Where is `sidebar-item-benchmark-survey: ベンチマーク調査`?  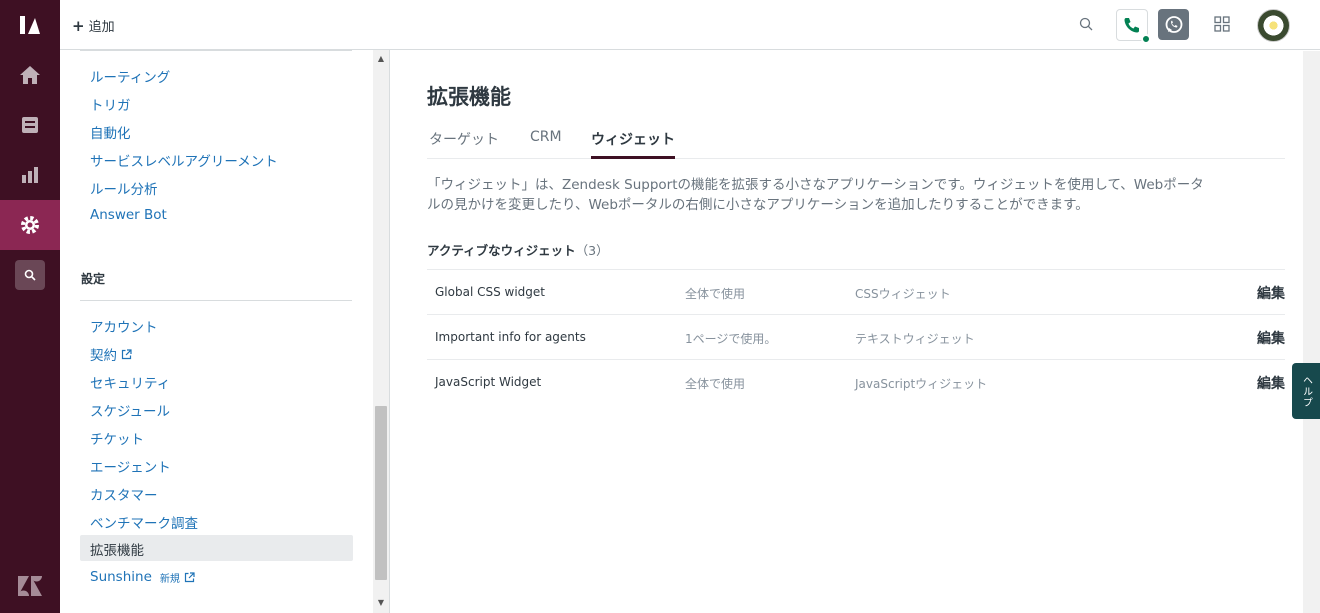 sidebar-item-benchmark-survey: ベンチマーク調査 is located at coordinates (144, 522).